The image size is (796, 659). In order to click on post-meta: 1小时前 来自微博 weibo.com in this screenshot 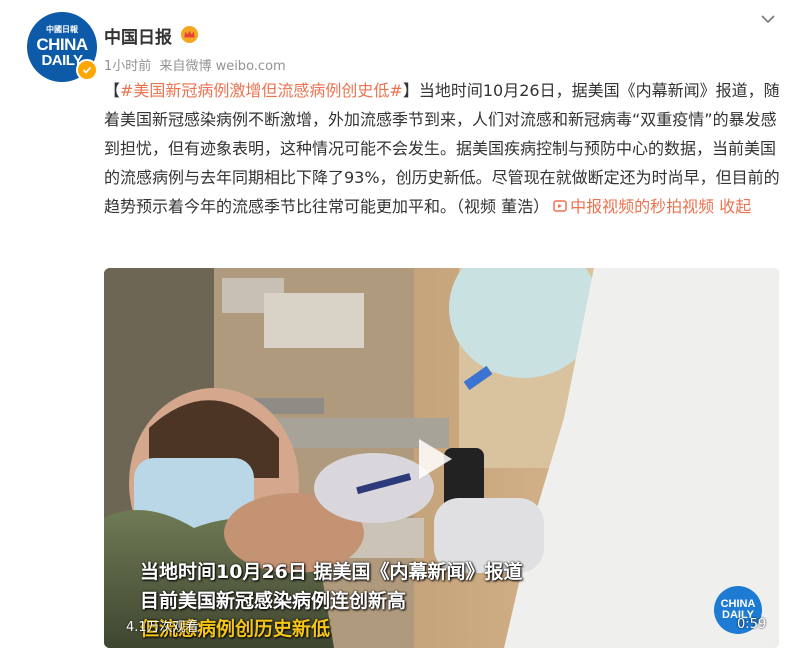, I will do `click(197, 64)`.